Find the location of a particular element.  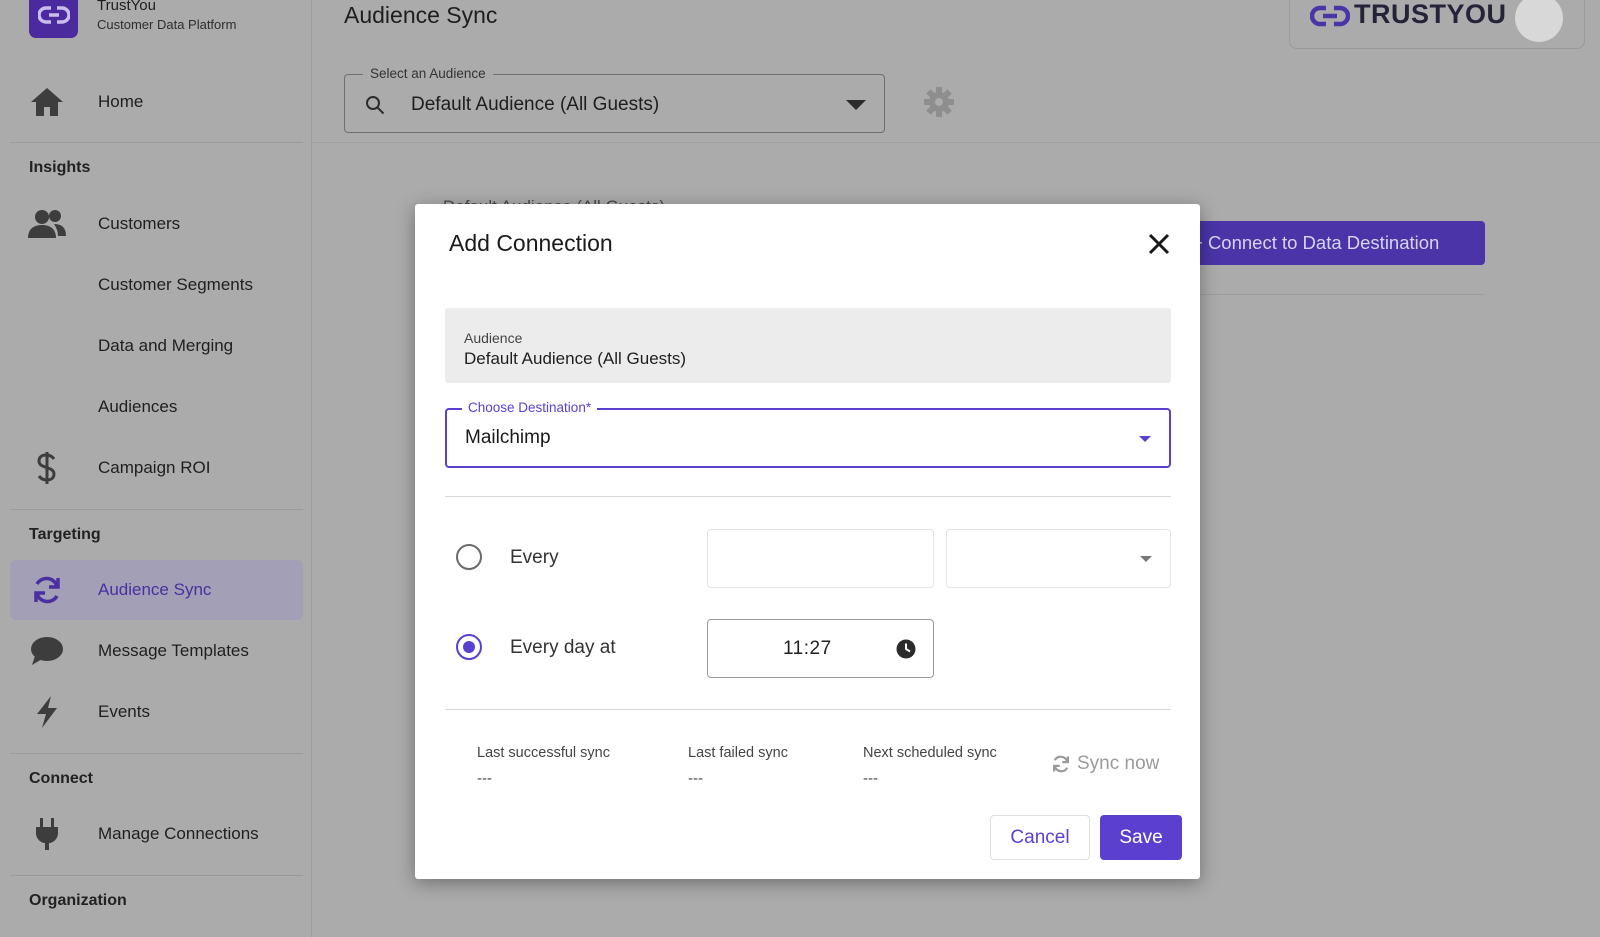

plug-icon is located at coordinates (47, 834).